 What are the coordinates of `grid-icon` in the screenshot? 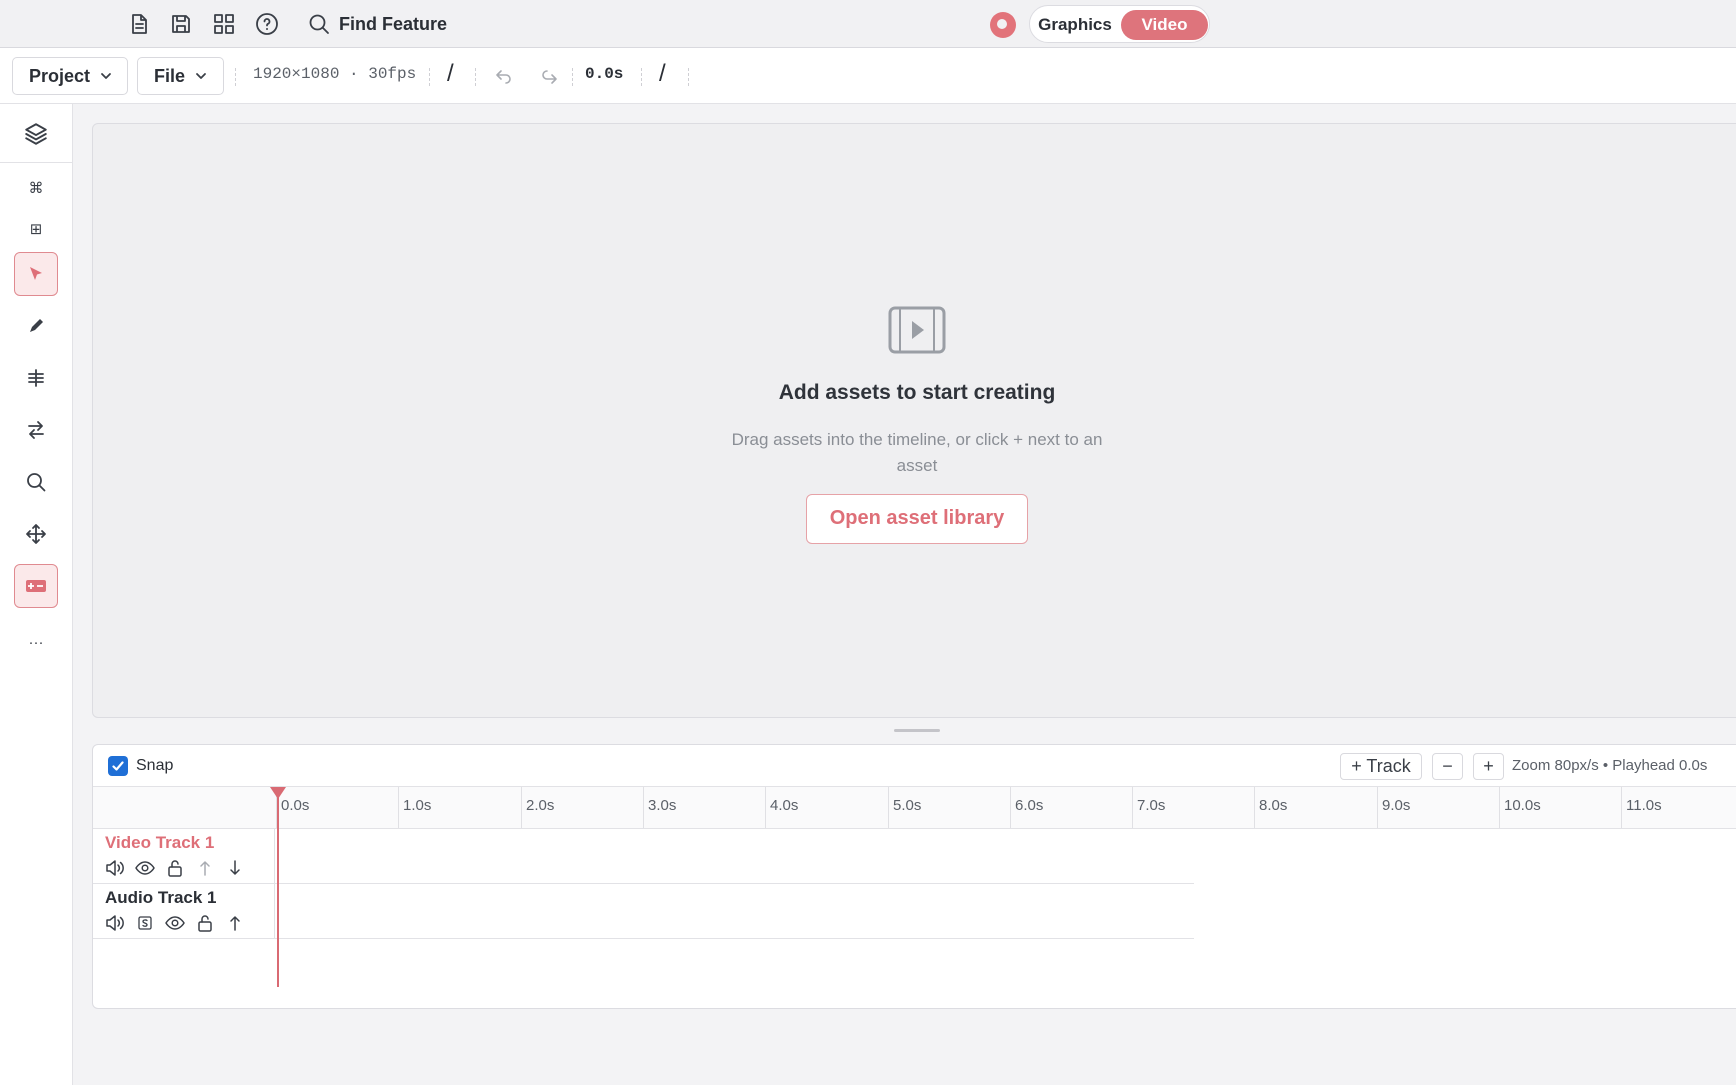 It's located at (224, 24).